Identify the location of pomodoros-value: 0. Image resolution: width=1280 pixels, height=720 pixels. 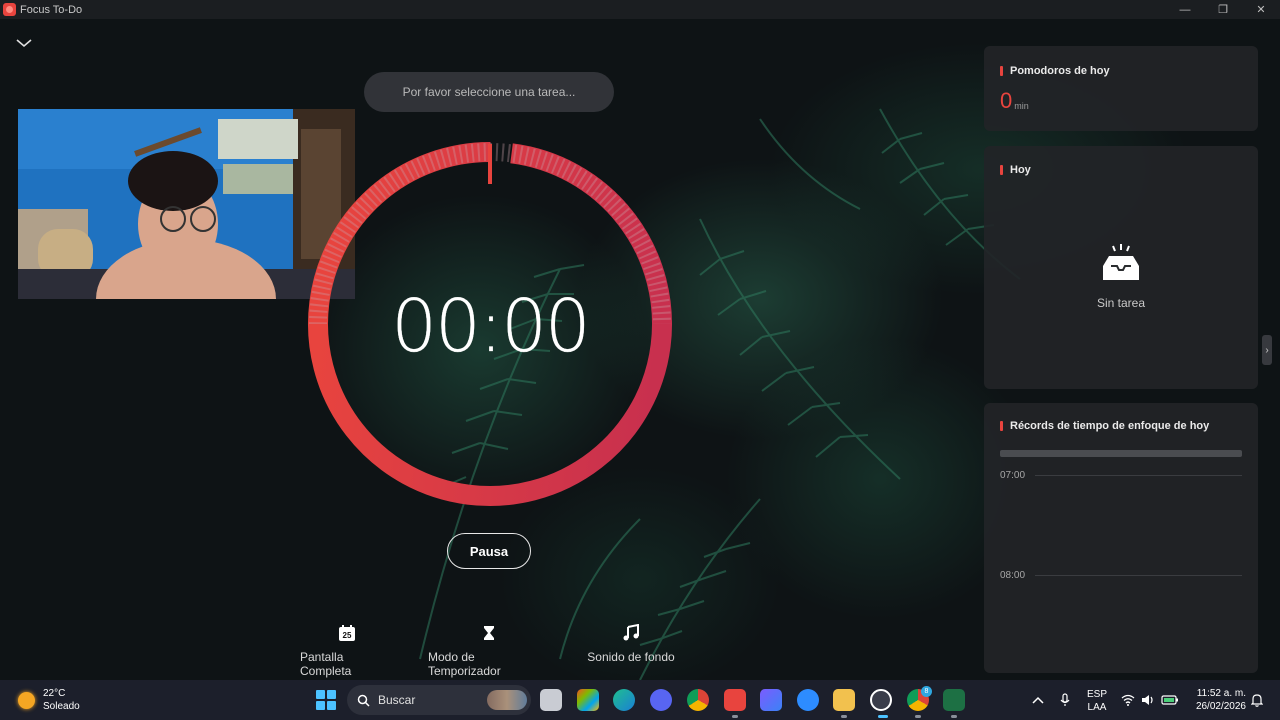
(1006, 100).